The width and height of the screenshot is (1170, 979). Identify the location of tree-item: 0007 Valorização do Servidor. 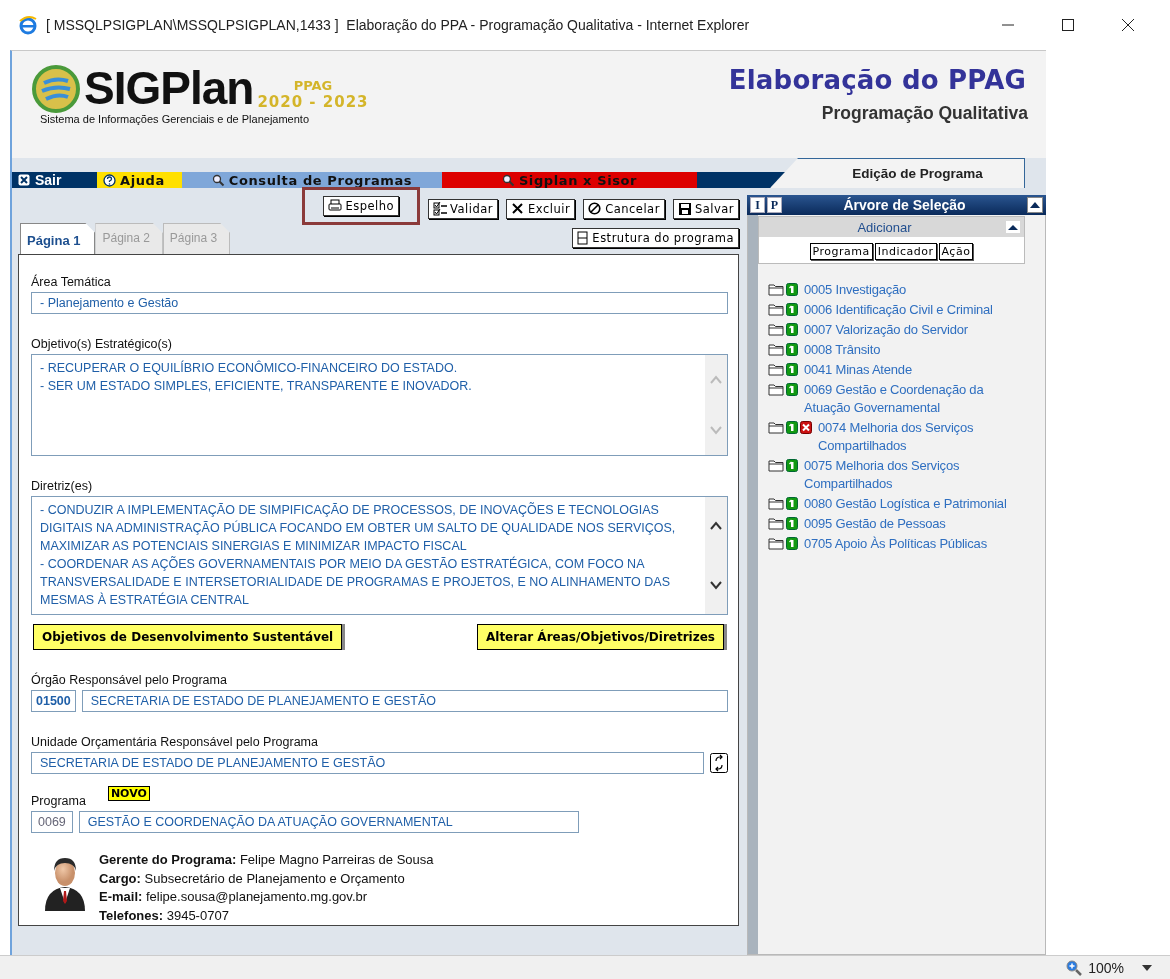
(886, 330).